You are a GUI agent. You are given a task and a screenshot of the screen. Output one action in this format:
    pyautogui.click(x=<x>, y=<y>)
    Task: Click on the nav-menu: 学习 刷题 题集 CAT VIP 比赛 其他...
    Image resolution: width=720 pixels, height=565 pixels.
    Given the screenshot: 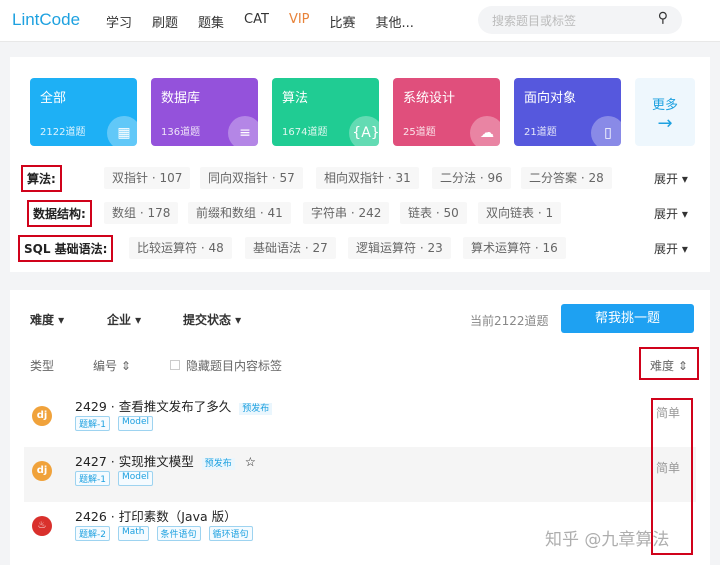 What is the action you would take?
    pyautogui.click(x=260, y=21)
    